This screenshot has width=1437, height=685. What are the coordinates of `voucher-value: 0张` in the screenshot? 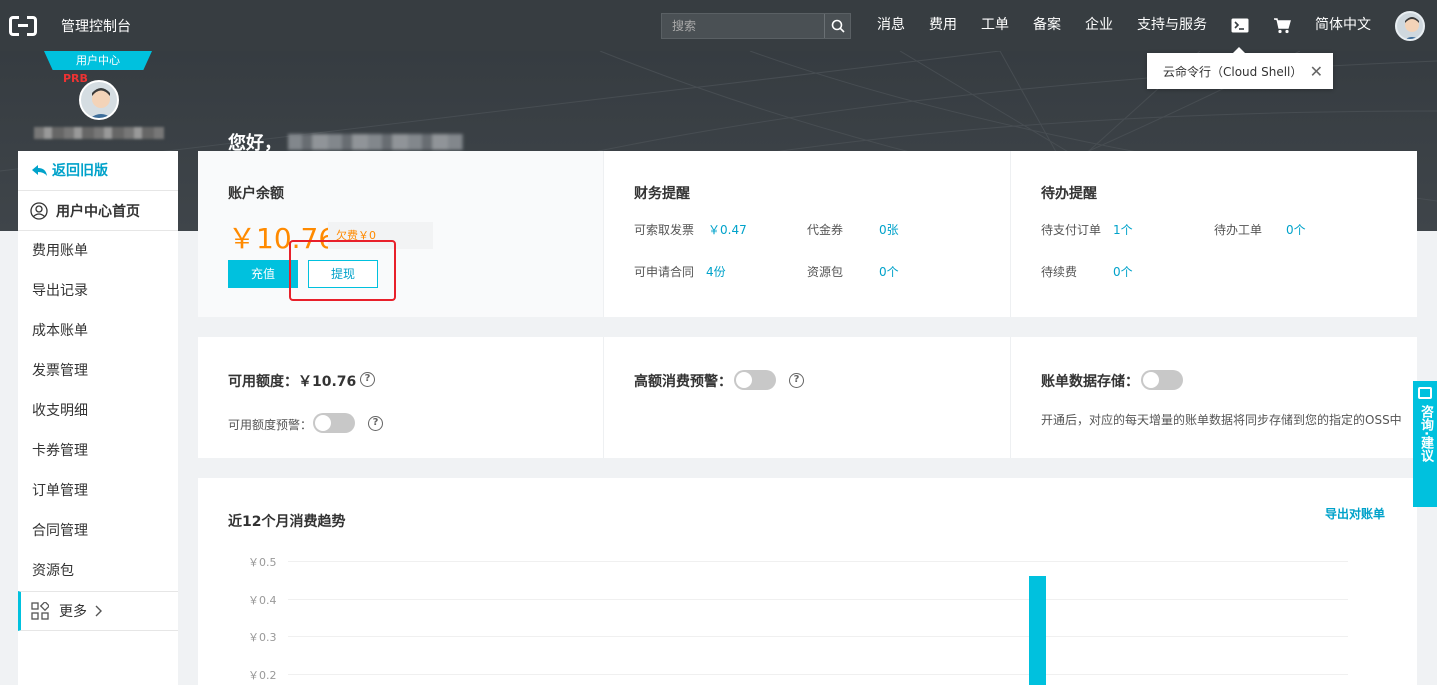 It's located at (889, 229).